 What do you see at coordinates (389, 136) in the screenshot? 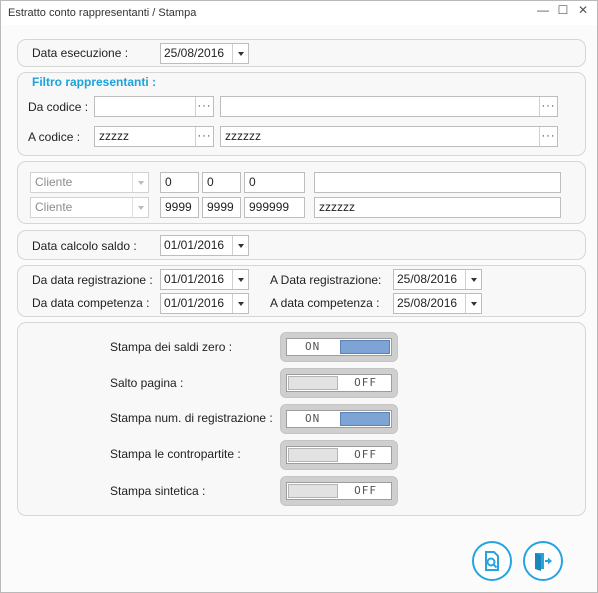
I see `to-desc-field: zzzzzz ···` at bounding box center [389, 136].